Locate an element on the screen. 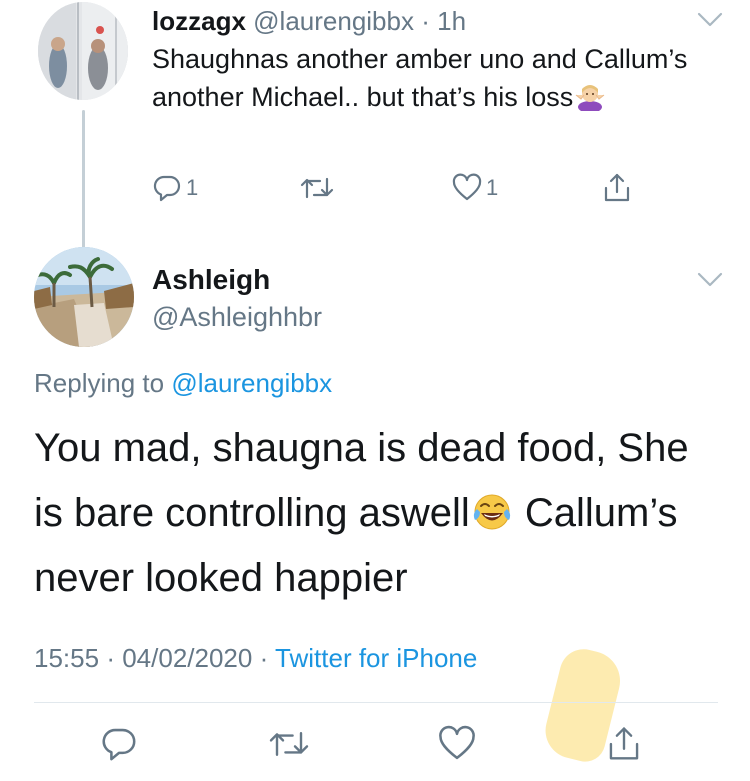 This screenshot has height=781, width=750. timestamp: 1h is located at coordinates (451, 21).